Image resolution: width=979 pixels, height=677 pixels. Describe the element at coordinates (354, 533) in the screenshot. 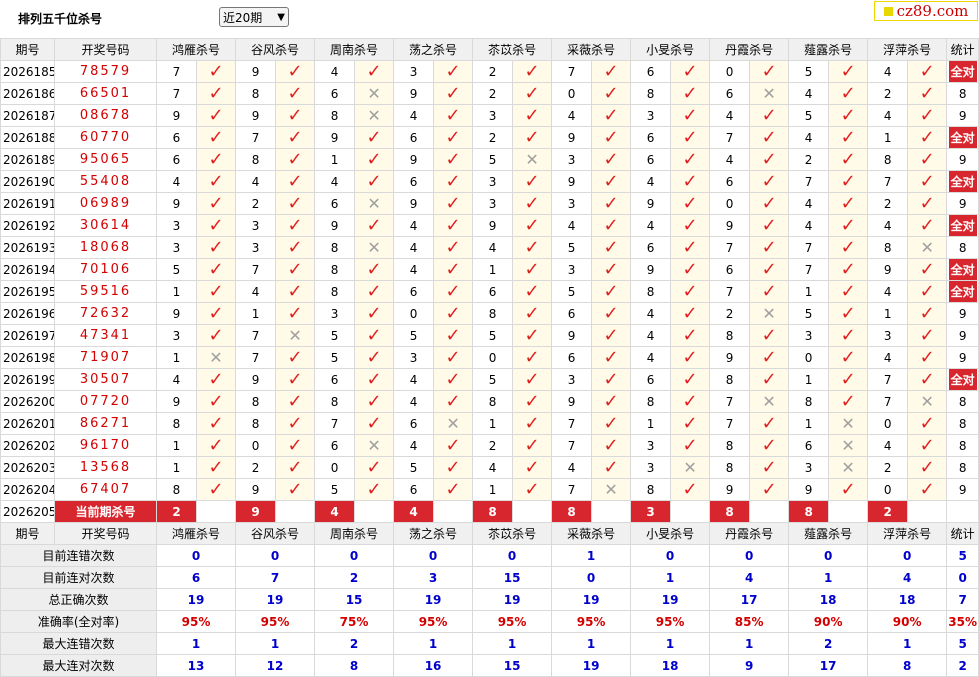

I see `bottom-header-cell: 周南杀号` at that location.